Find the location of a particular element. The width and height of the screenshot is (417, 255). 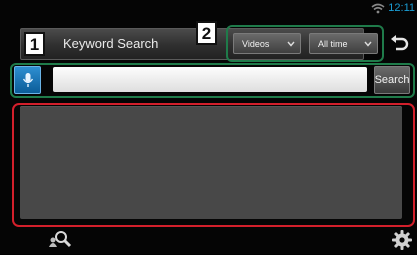

callout-marker-1: 1 is located at coordinates (34, 44).